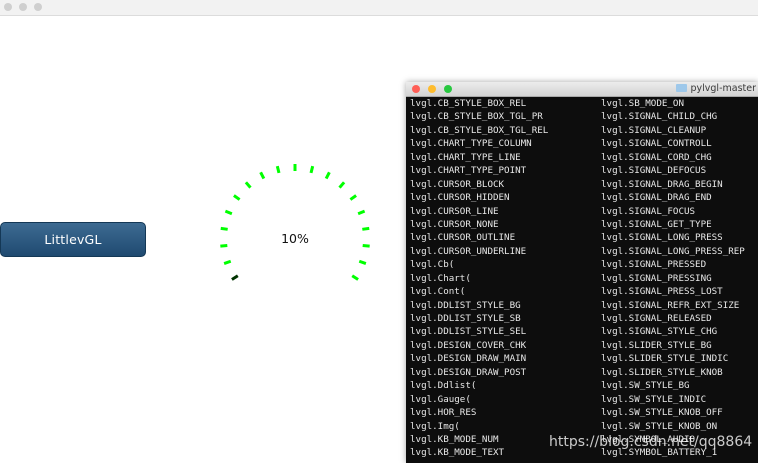 The image size is (758, 463). Describe the element at coordinates (448, 89) in the screenshot. I see `zoom-icon` at that location.